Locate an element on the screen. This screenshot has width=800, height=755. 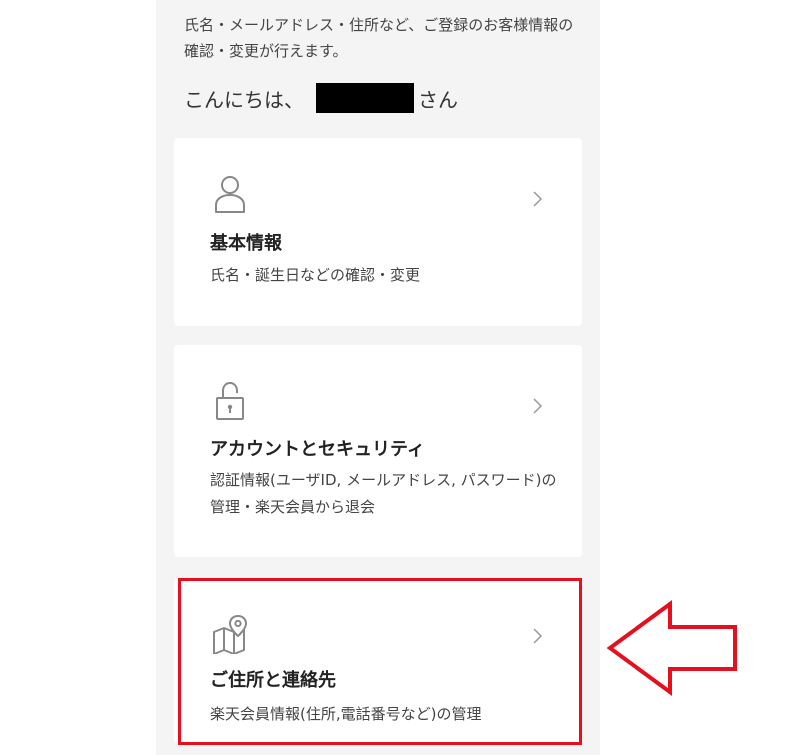
map-pin-icon is located at coordinates (230, 634).